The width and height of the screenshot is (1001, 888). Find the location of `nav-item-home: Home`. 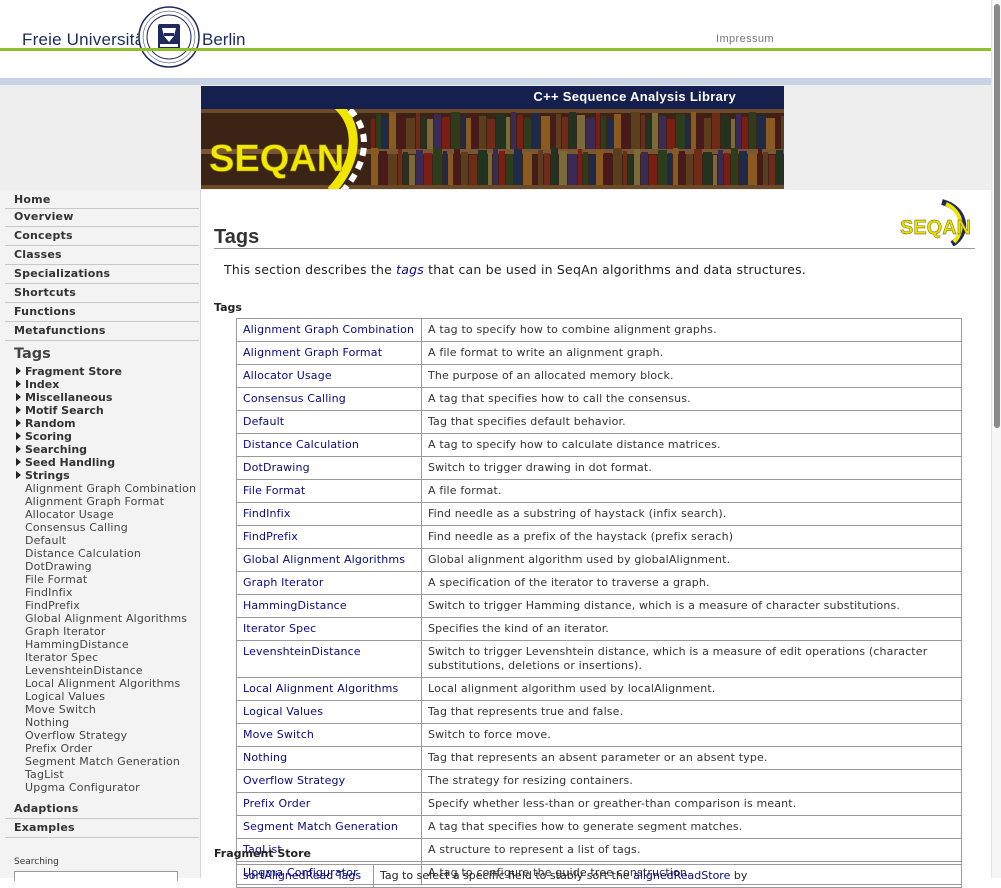

nav-item-home: Home is located at coordinates (32, 199).